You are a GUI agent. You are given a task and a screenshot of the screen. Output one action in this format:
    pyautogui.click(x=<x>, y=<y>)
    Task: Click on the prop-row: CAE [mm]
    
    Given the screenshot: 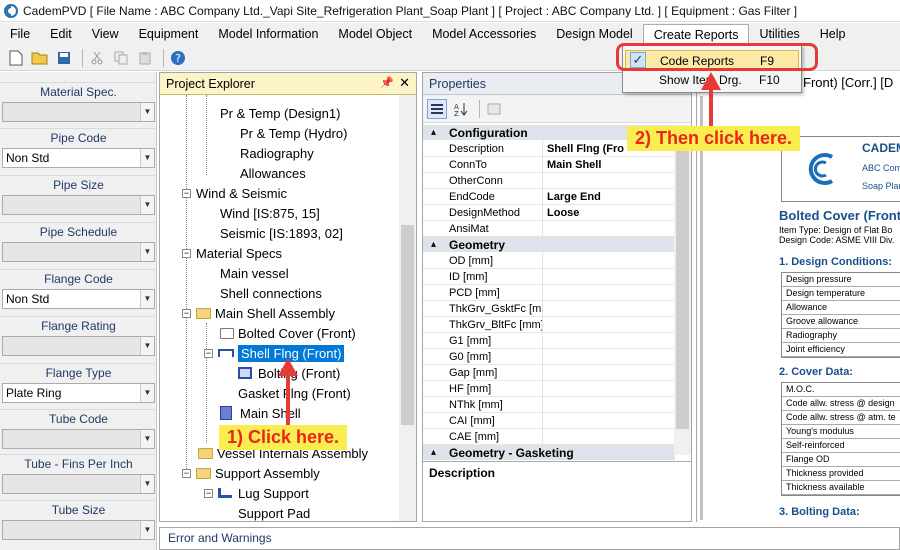 What is the action you would take?
    pyautogui.click(x=549, y=437)
    